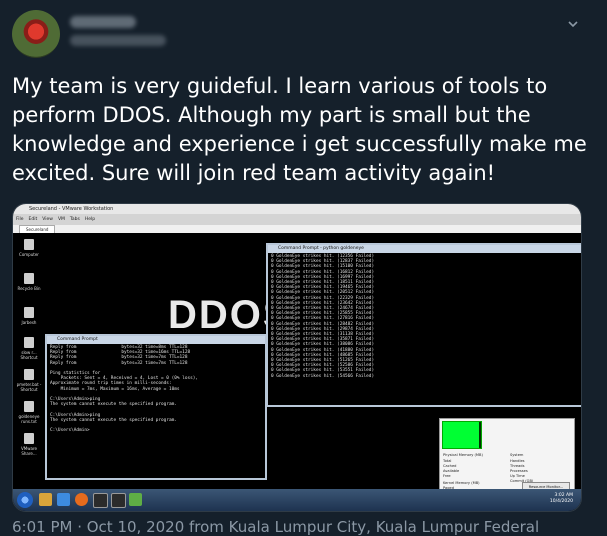 This screenshot has width=607, height=536. I want to click on tweet-header, so click(303, 35).